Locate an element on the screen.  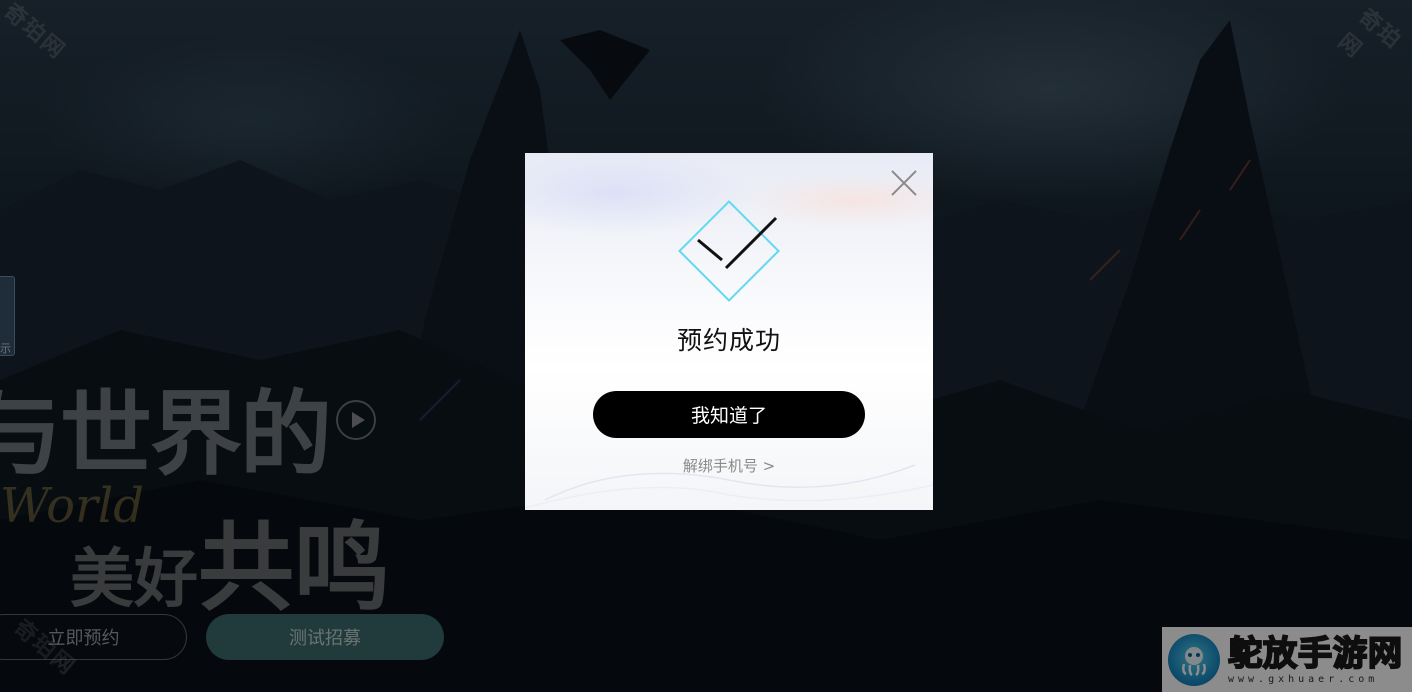
dialog-title: 预约成功 is located at coordinates (728, 340).